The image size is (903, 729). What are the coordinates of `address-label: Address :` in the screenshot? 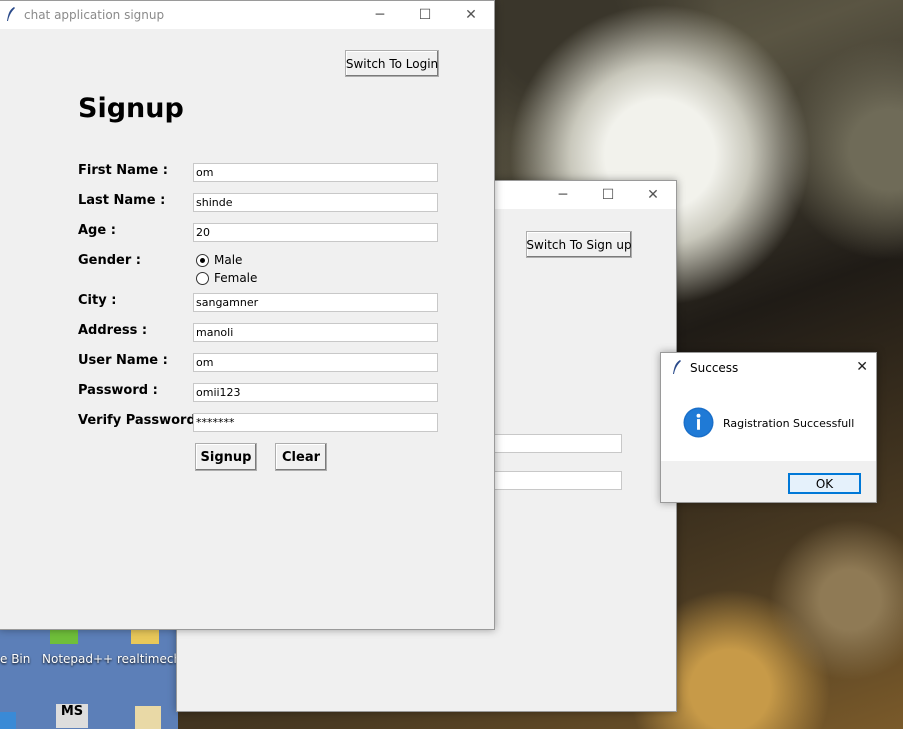 It's located at (113, 330).